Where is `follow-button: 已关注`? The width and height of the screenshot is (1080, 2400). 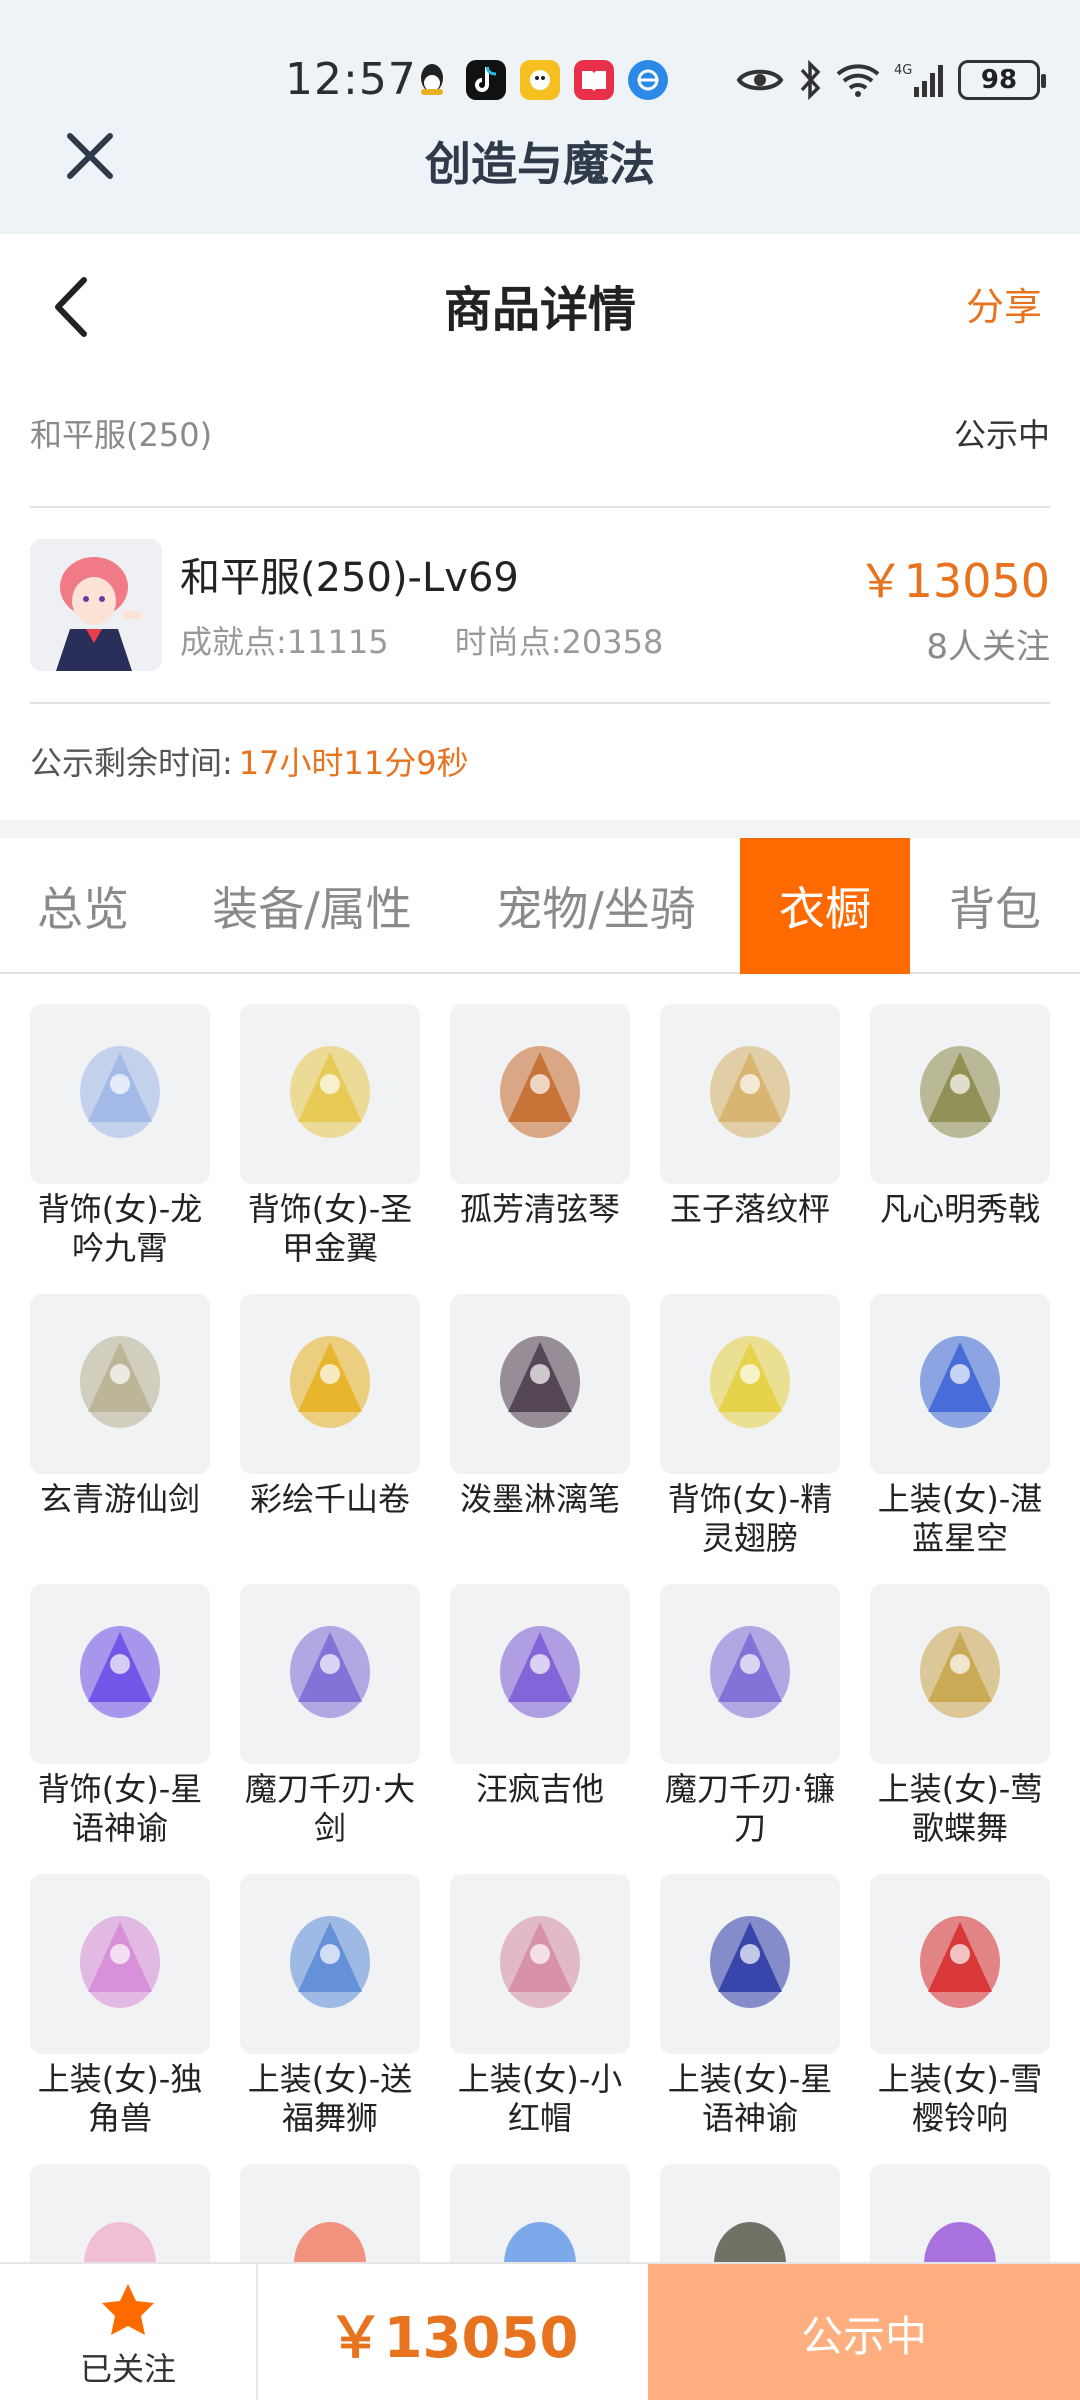 follow-button: 已关注 is located at coordinates (129, 2332).